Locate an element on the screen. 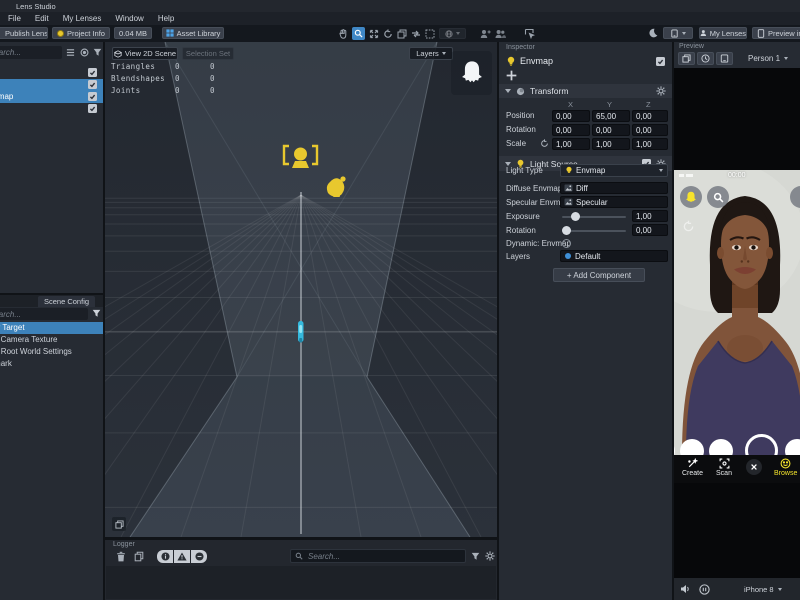  preview-playback-button is located at coordinates (705, 58).